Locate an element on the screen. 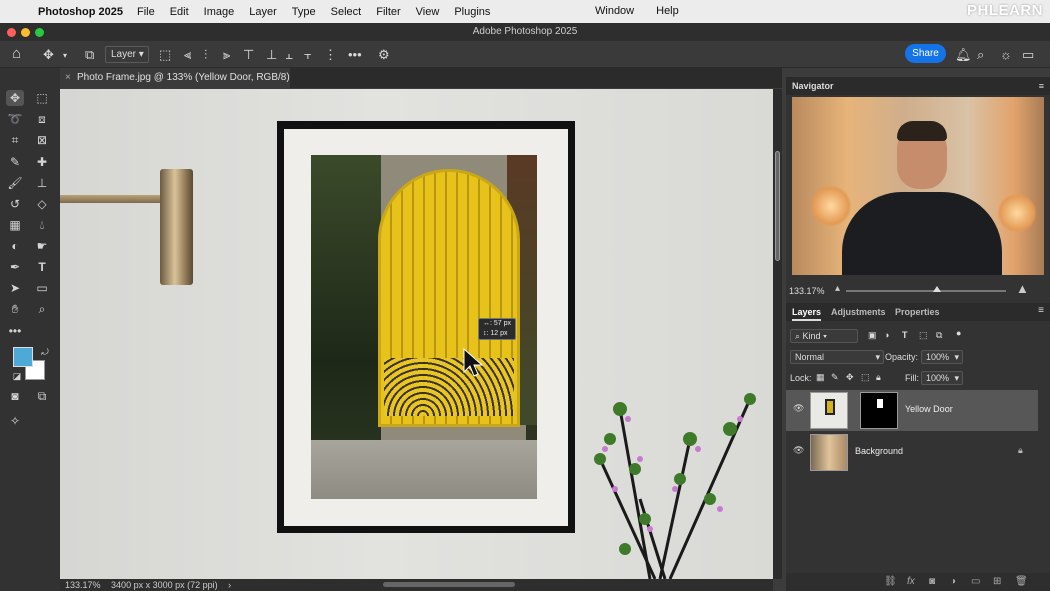  pen-tool-icon: ✒ is located at coordinates (15, 267).